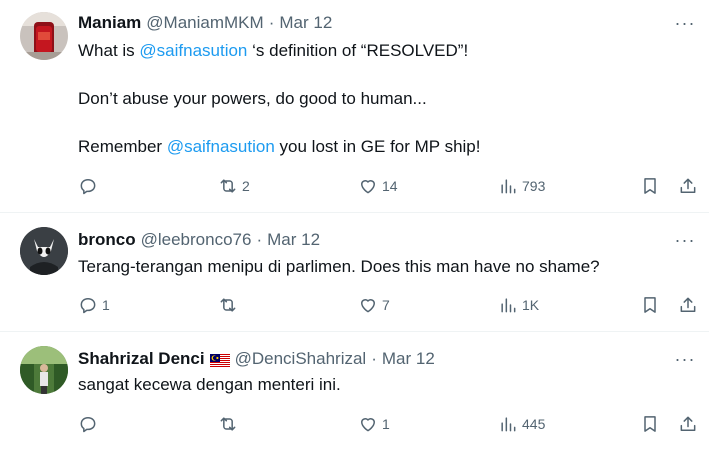  I want to click on action-bar: 2 14 793, so click(354, 186).